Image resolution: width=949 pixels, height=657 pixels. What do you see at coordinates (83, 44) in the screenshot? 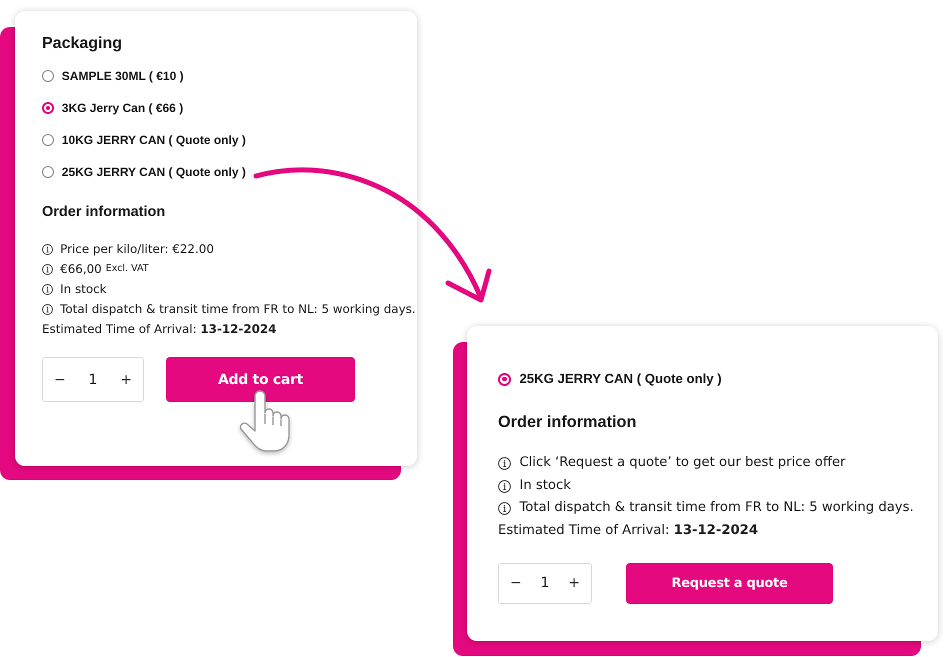
I see `section-title: Packaging` at bounding box center [83, 44].